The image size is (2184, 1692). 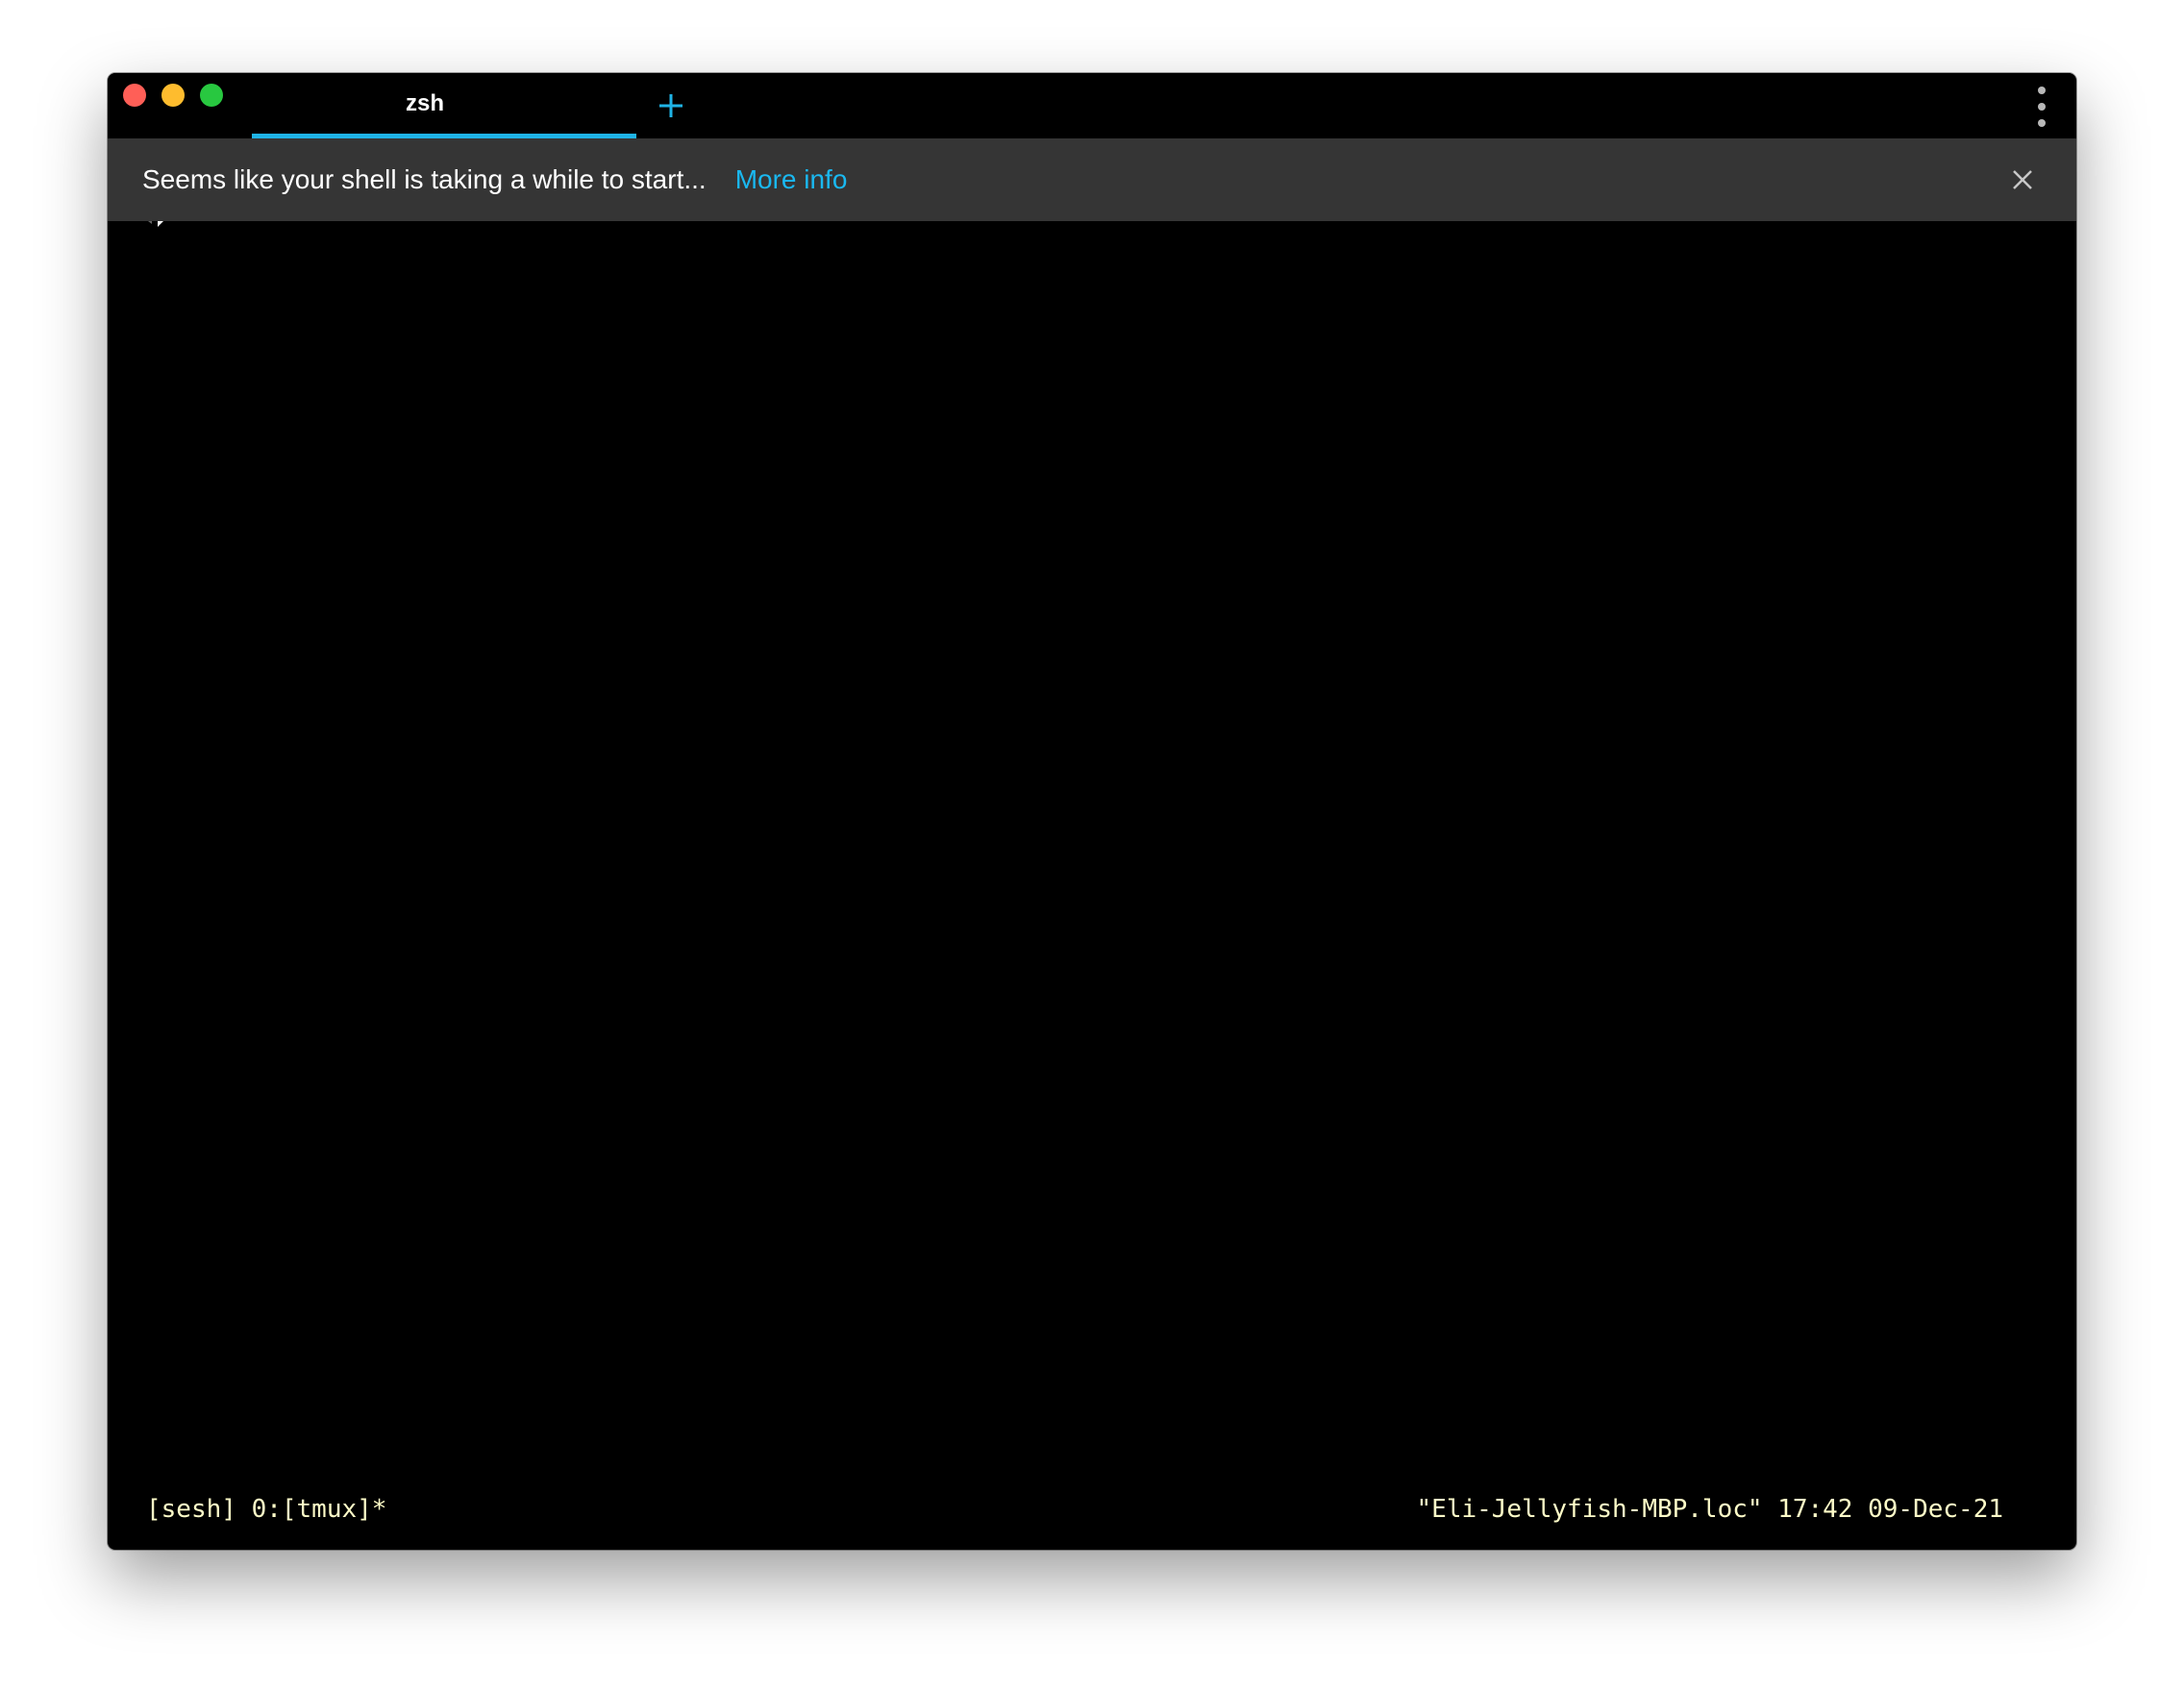 What do you see at coordinates (1710, 1509) in the screenshot?
I see `tmux-host-clock: "Eli-Jellyfish-MBP.loc" 17:42 09-Dec-21` at bounding box center [1710, 1509].